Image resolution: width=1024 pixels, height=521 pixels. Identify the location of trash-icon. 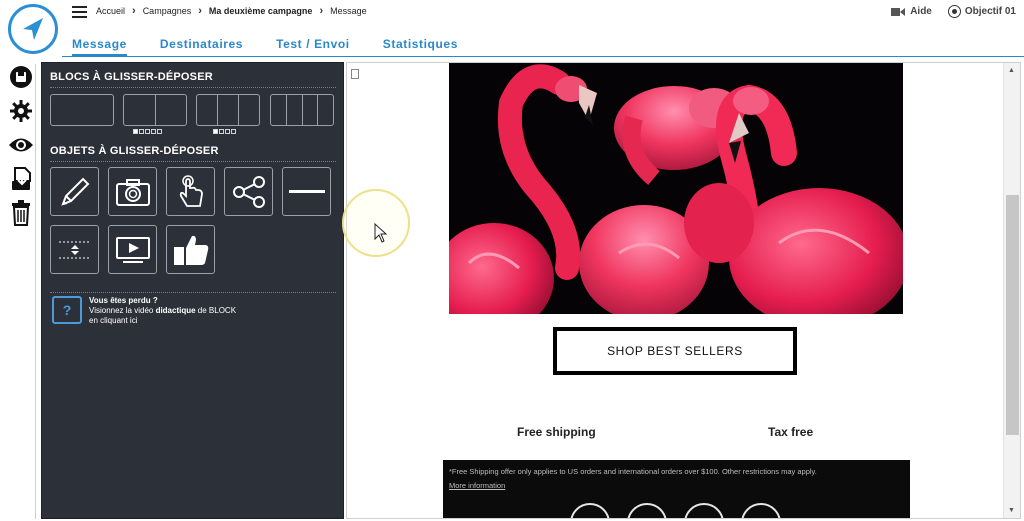
(21, 213).